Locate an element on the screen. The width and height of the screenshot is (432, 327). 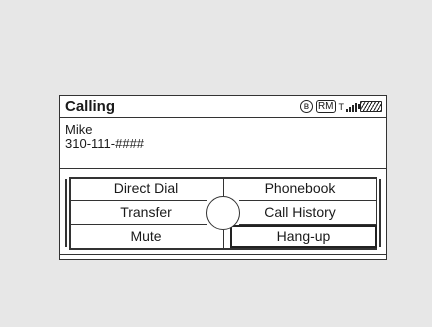
title-bar: Calling ʙ RM T is located at coordinates (223, 107).